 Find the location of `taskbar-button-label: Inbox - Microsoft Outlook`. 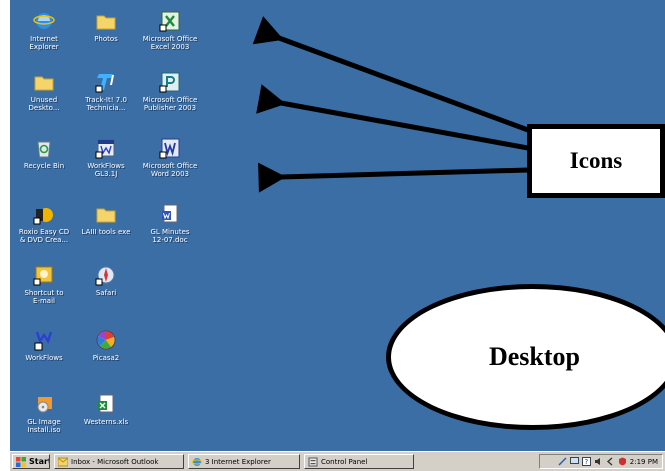

taskbar-button-label: Inbox - Microsoft Outlook is located at coordinates (115, 461).